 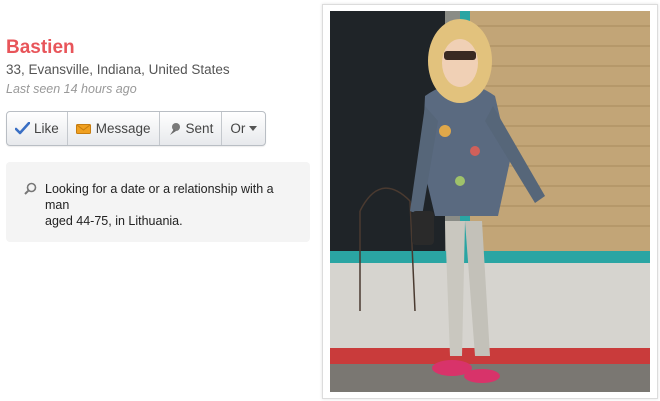 I want to click on last-seen-status: Last seen 14 hours ago, so click(x=71, y=89).